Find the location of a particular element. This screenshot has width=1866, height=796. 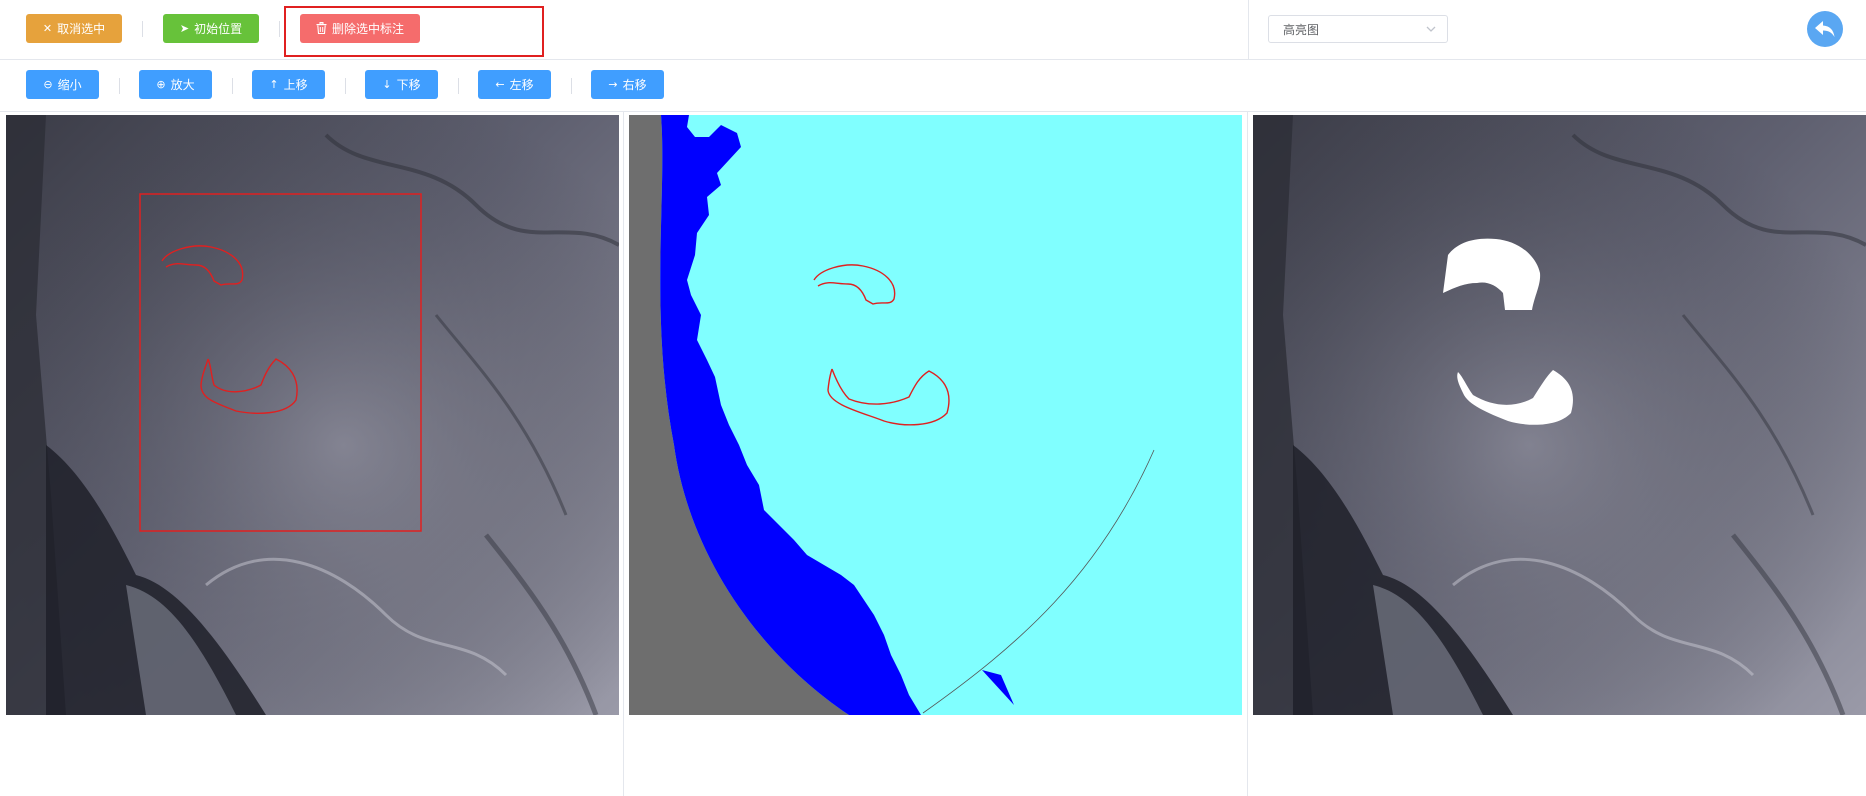

top-toolbar: ✕ 取消选中 ➤ 初始位置 删除选中标注 高亮图 is located at coordinates (933, 30).